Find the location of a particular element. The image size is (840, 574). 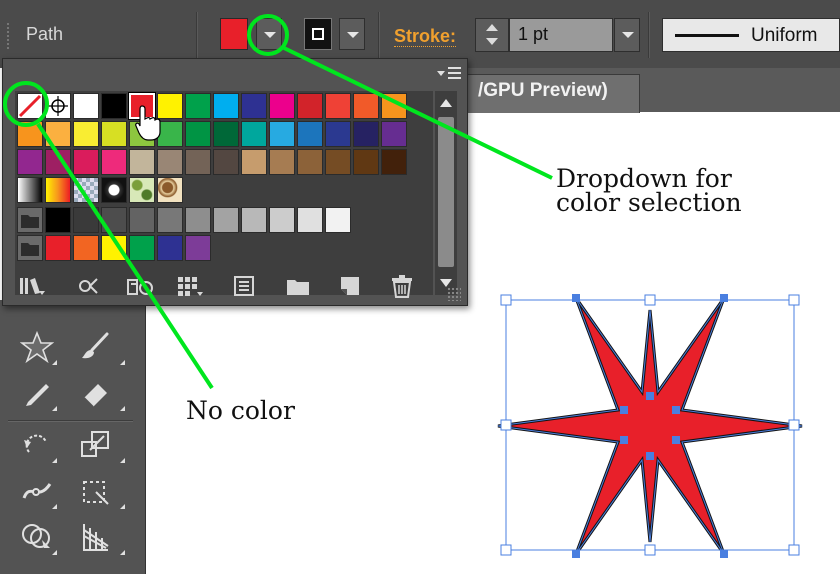

resize-grip is located at coordinates (454, 294).